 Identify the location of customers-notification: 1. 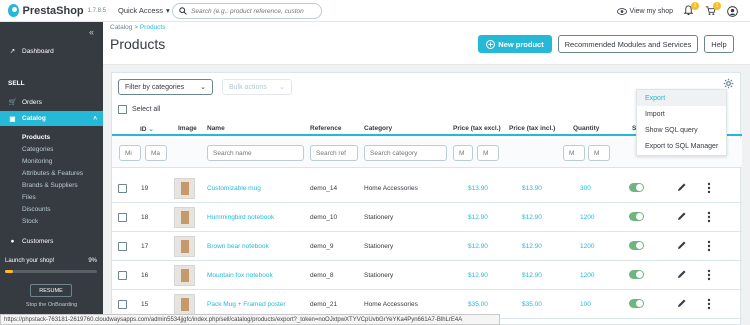
(713, 9).